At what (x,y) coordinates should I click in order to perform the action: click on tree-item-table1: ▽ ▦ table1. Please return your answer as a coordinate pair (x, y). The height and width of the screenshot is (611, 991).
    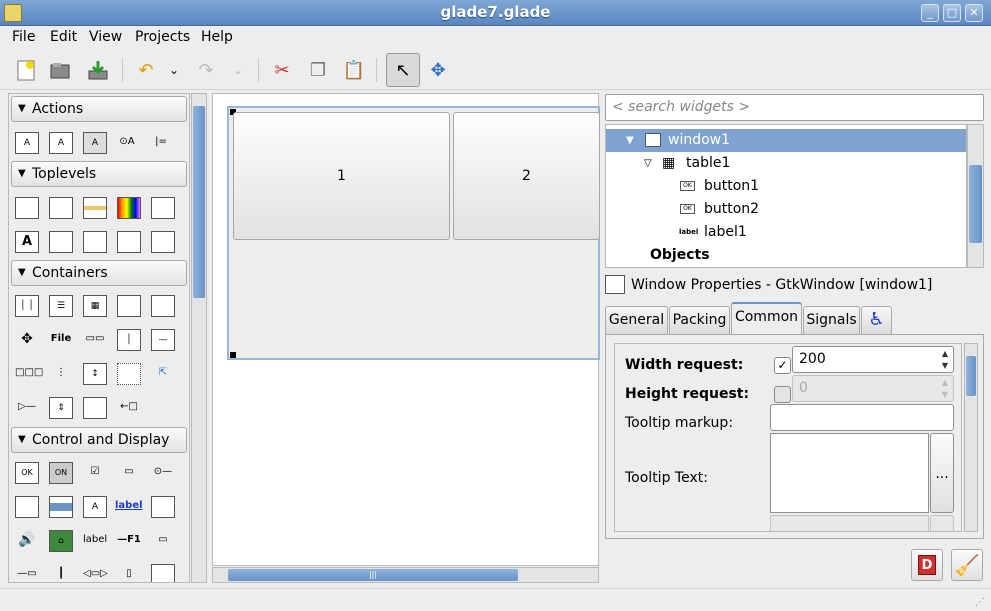
    Looking at the image, I should click on (786, 163).